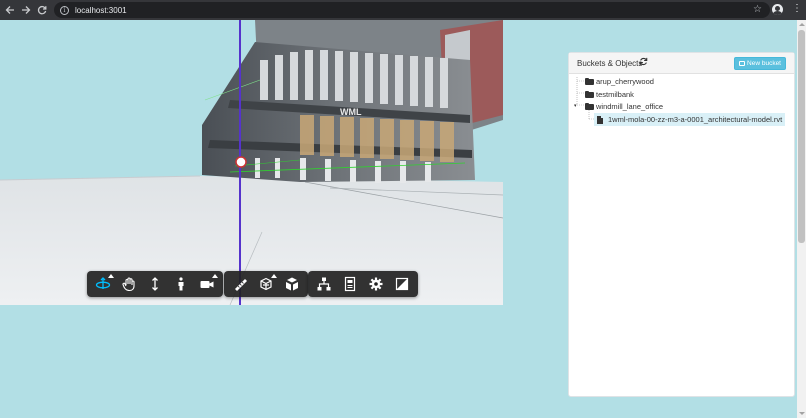  Describe the element at coordinates (802, 413) in the screenshot. I see `scroll-down-arrow-icon` at that location.